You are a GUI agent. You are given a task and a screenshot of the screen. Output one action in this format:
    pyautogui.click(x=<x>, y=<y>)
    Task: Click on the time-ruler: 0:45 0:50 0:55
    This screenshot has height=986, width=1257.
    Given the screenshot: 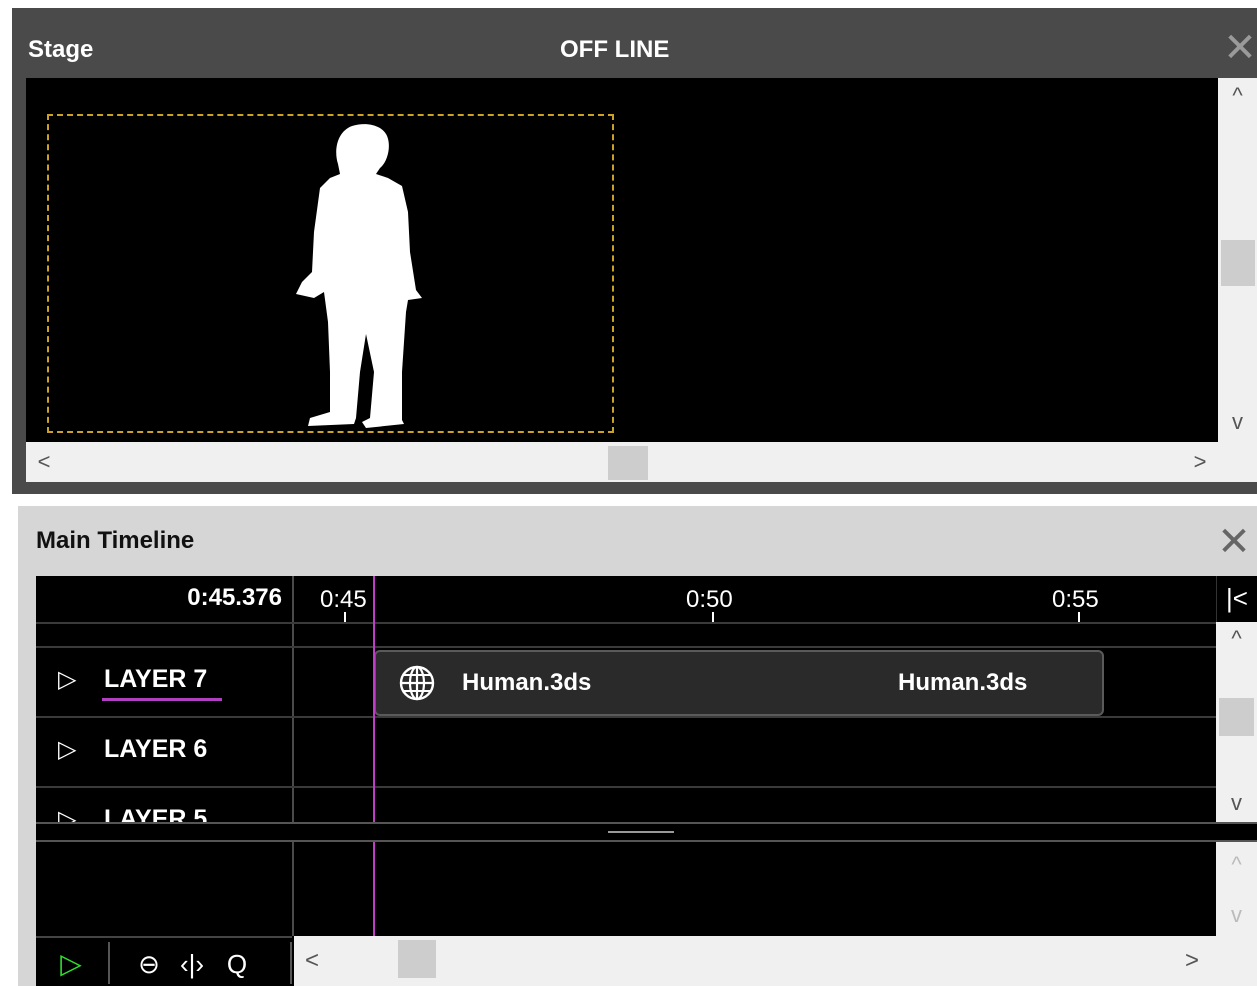 What is the action you would take?
    pyautogui.click(x=755, y=599)
    